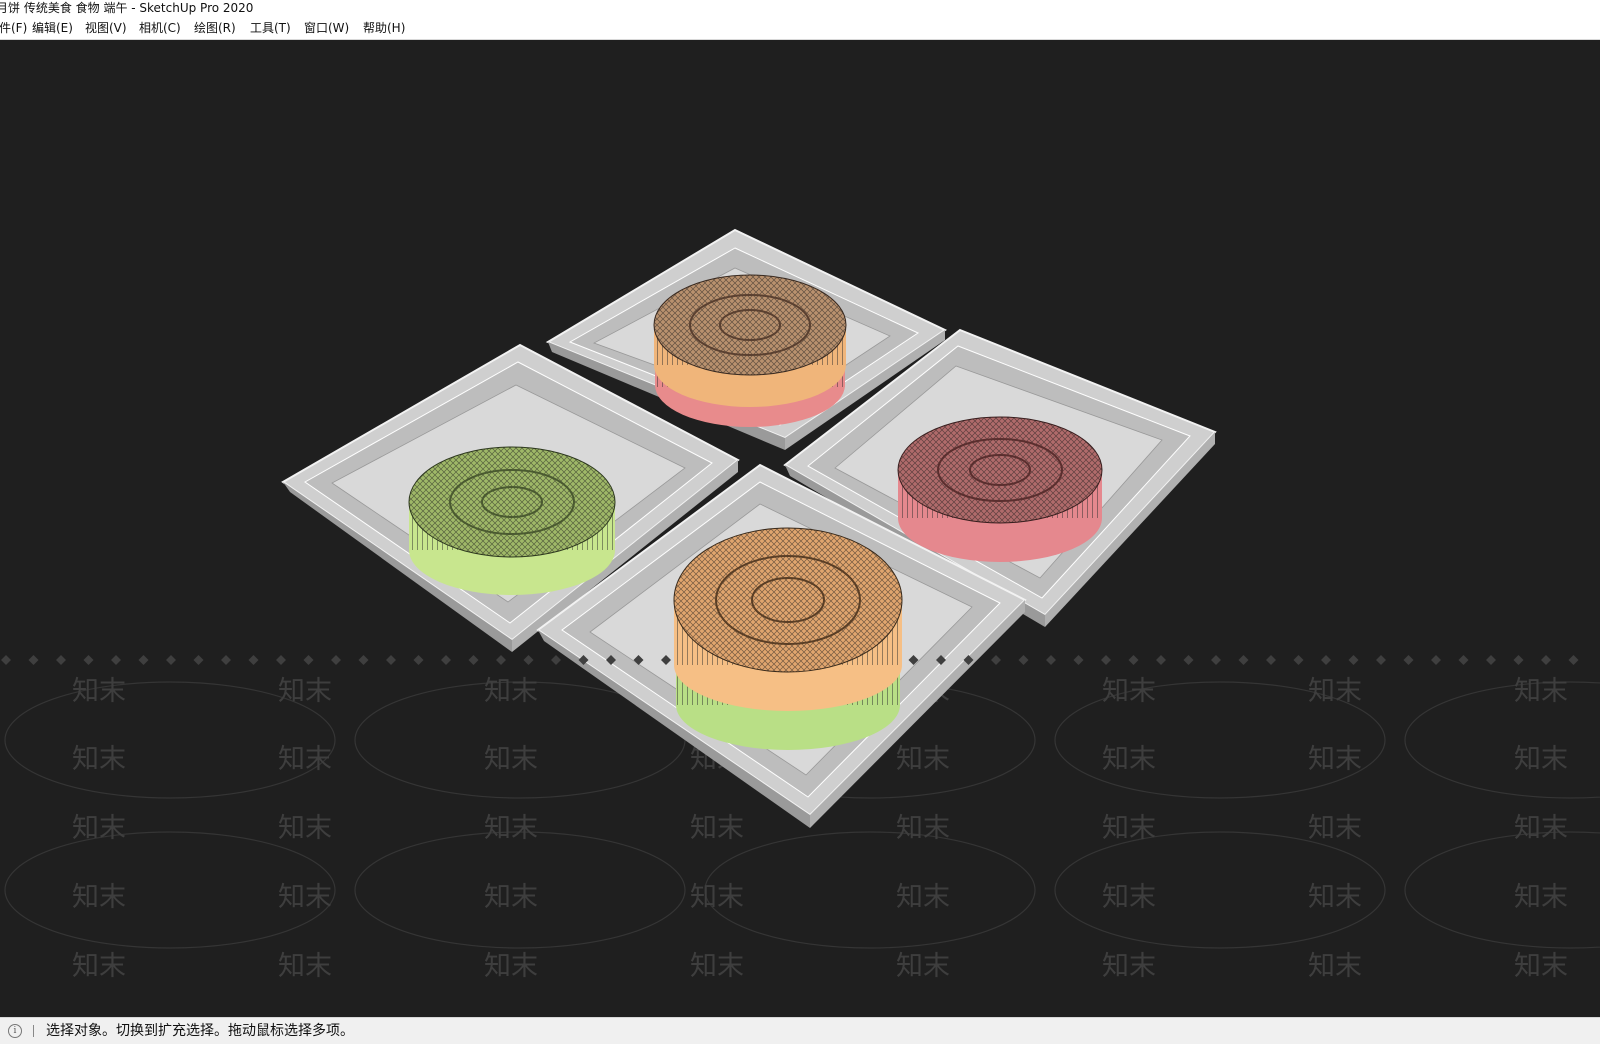 The height and width of the screenshot is (1044, 1600). I want to click on menu-camera: 相机(C), so click(160, 28).